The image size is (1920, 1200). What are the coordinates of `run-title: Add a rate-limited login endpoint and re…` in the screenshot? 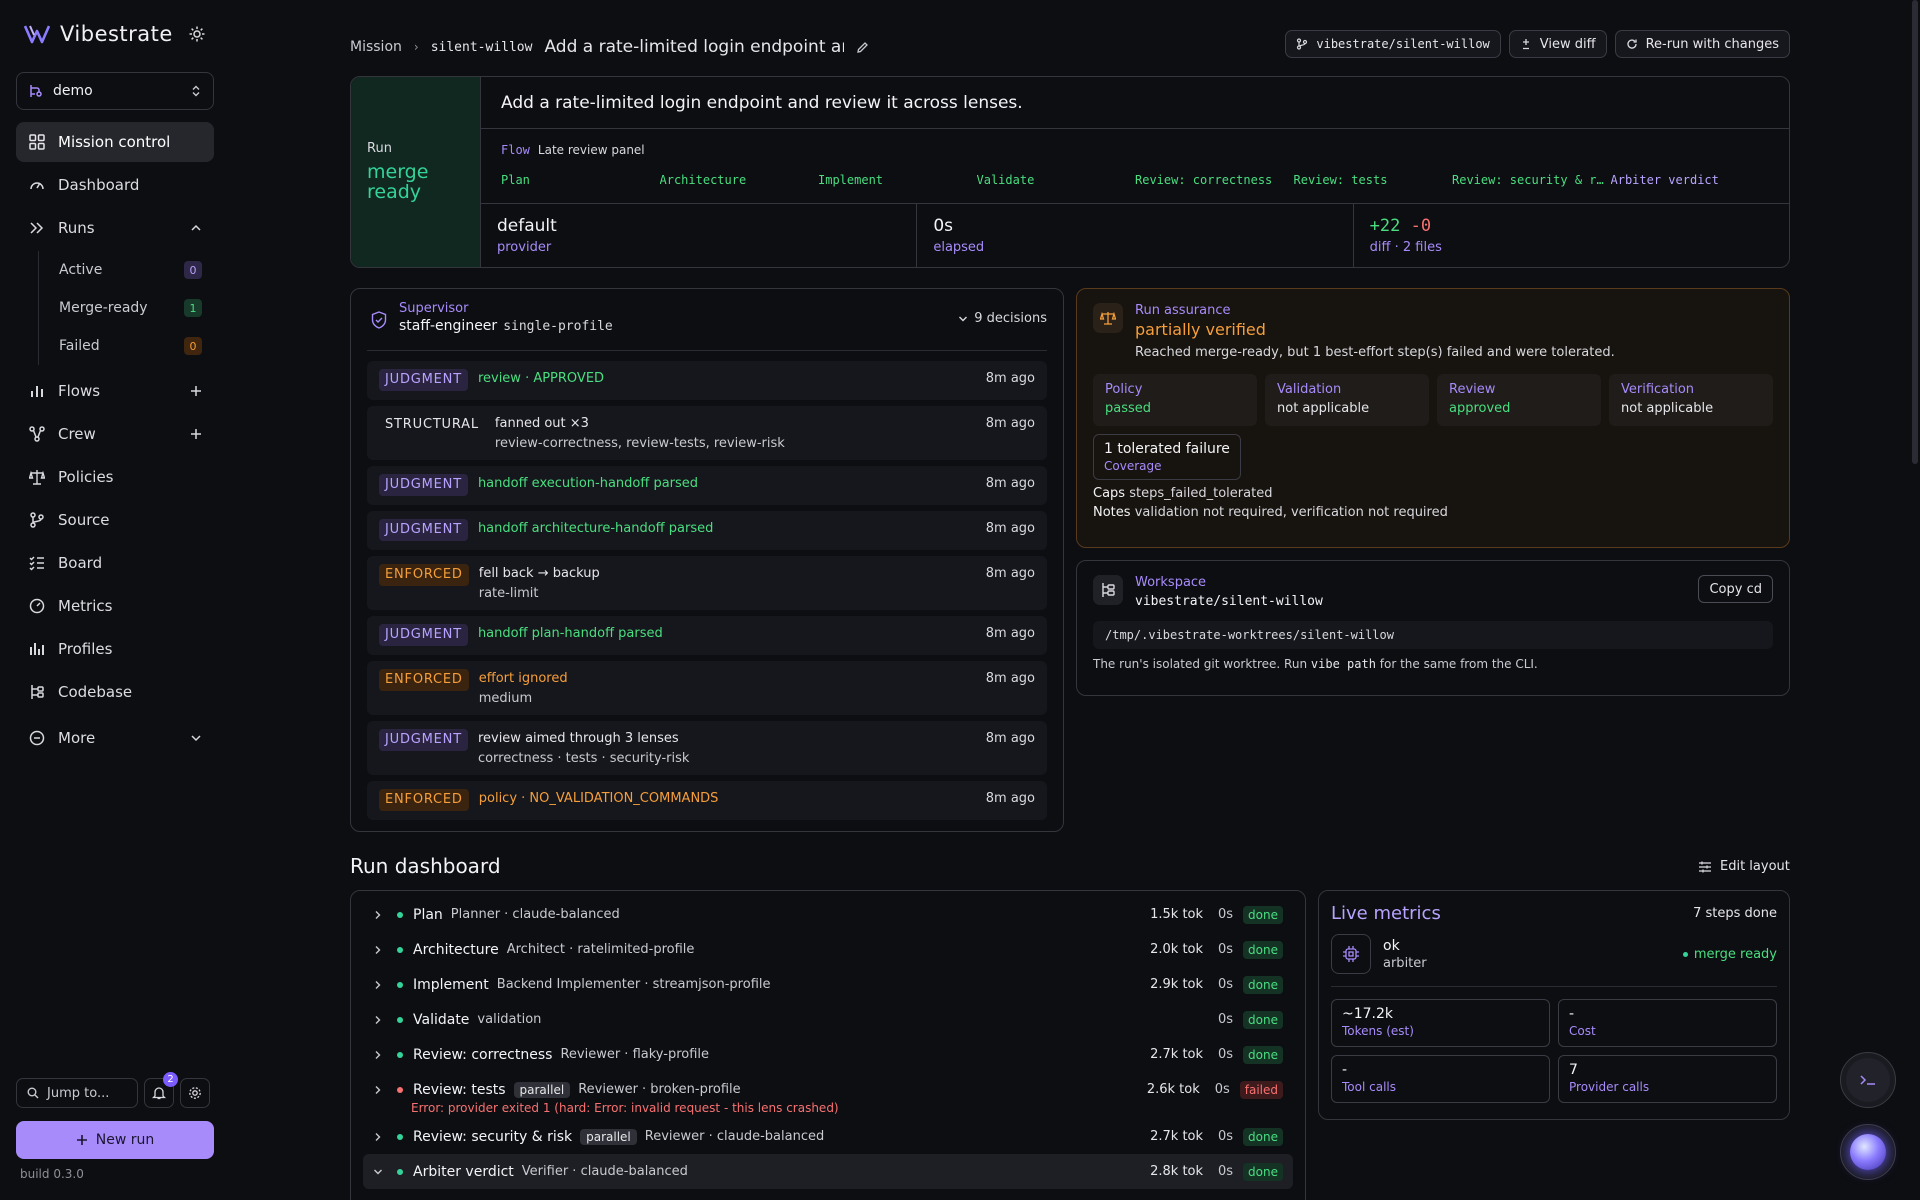 It's located at (1135, 103).